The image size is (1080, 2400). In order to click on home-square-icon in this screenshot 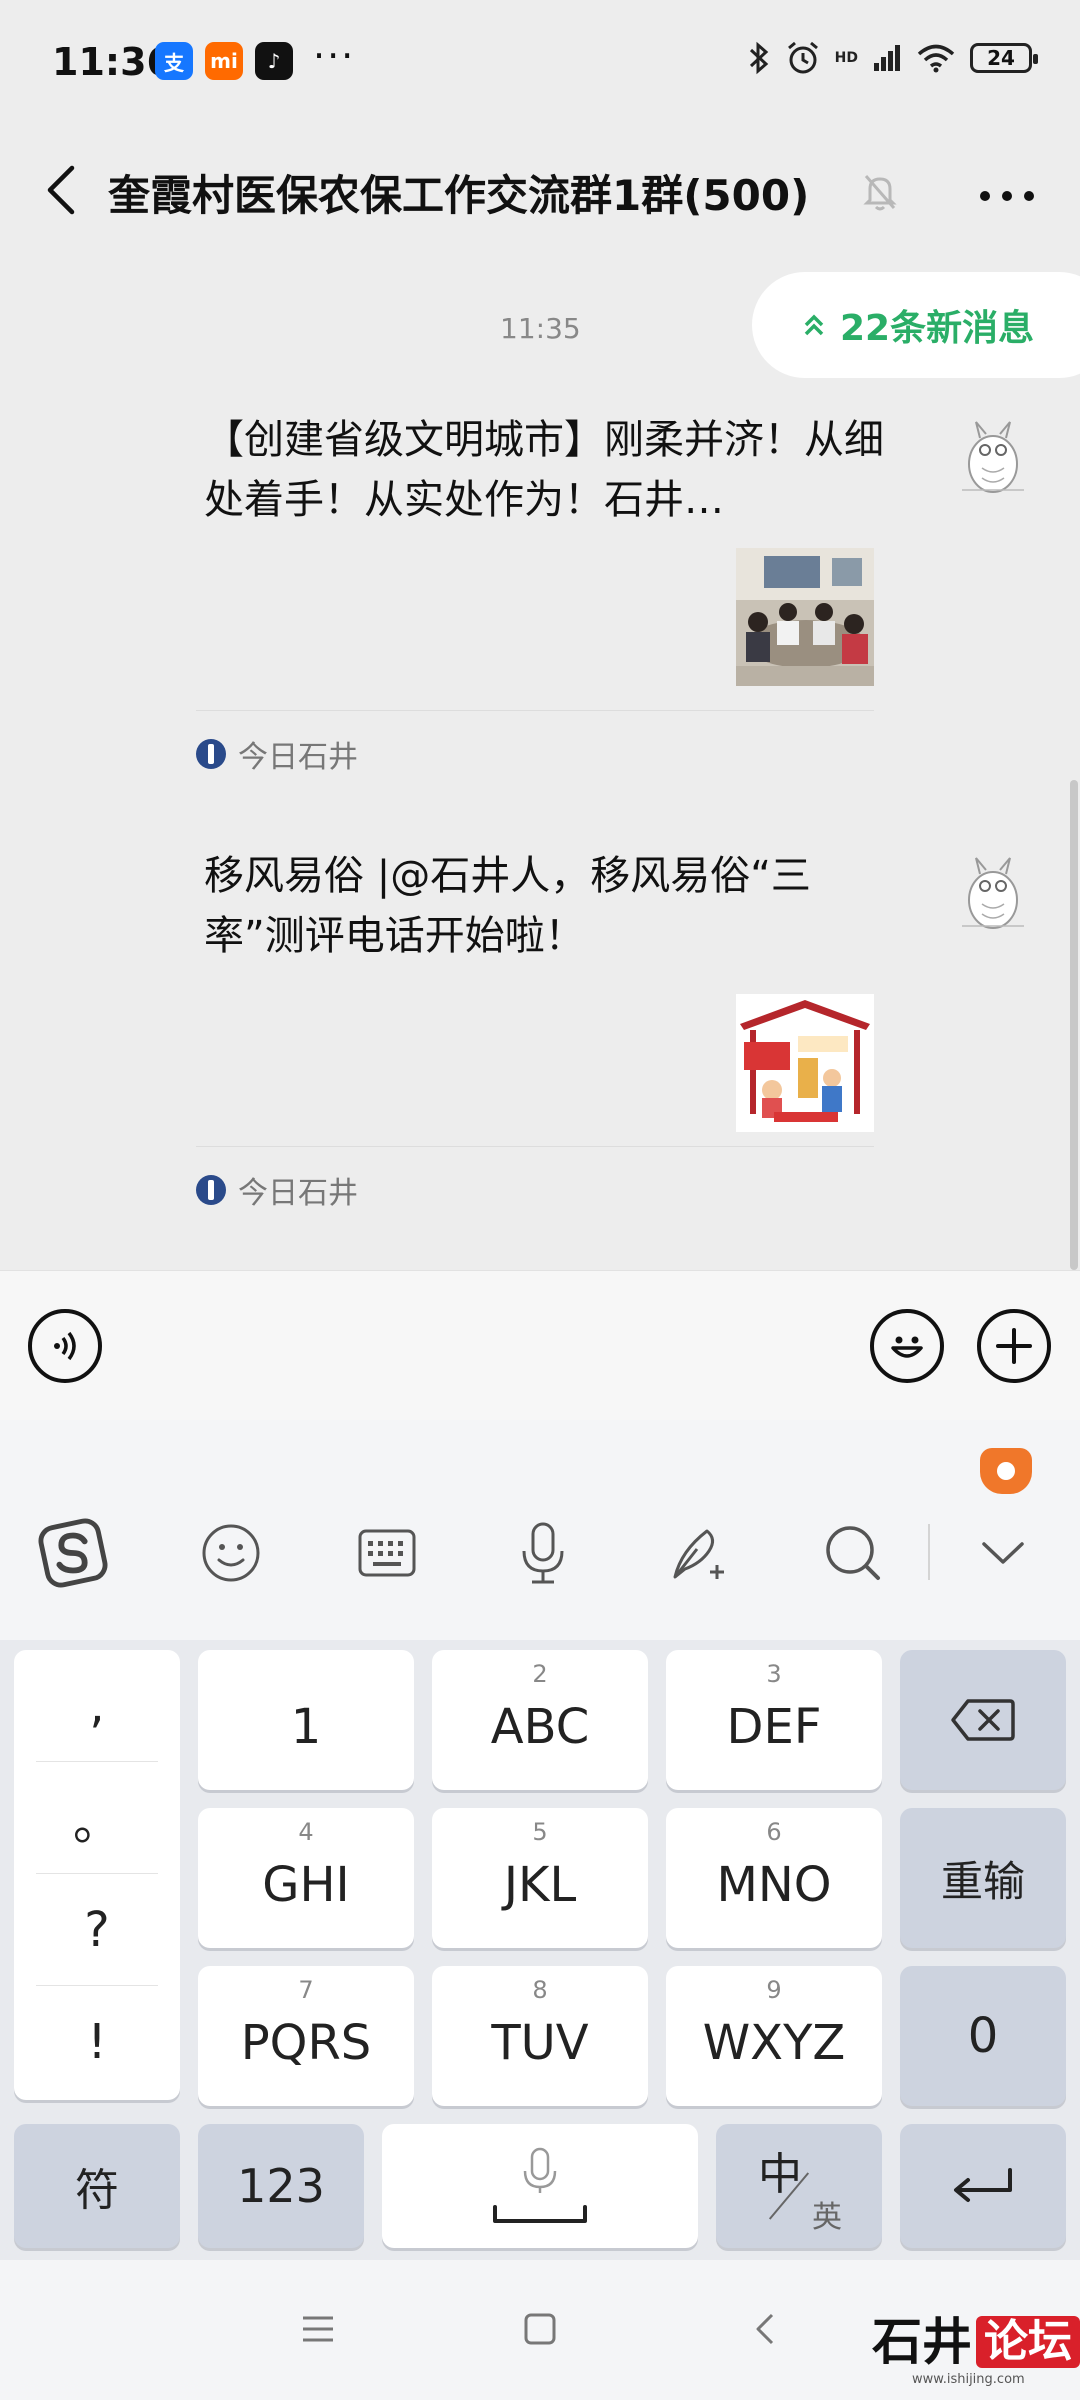, I will do `click(540, 2329)`.